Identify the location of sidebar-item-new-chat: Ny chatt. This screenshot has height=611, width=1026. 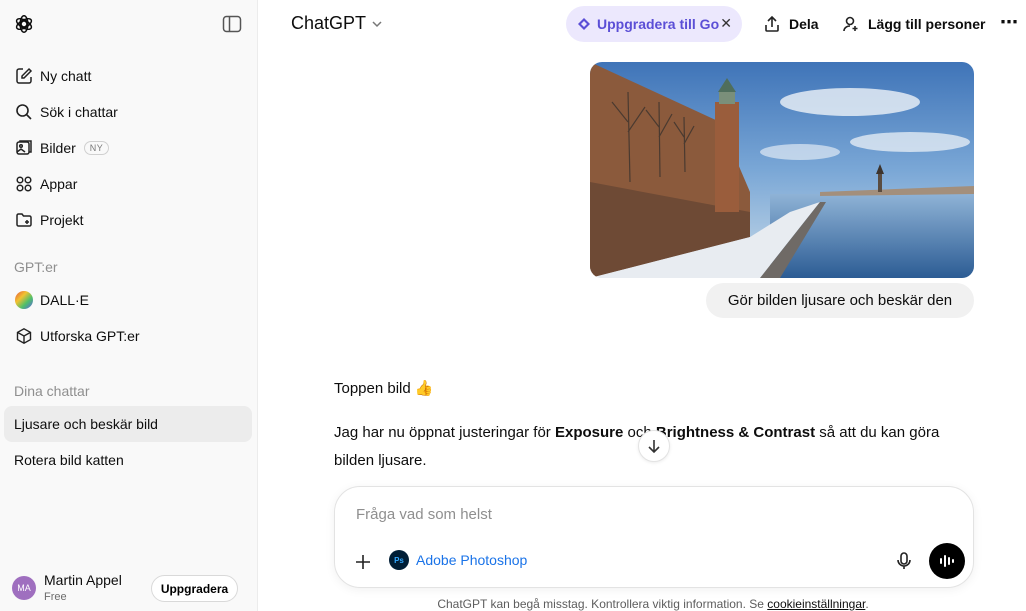
(128, 76).